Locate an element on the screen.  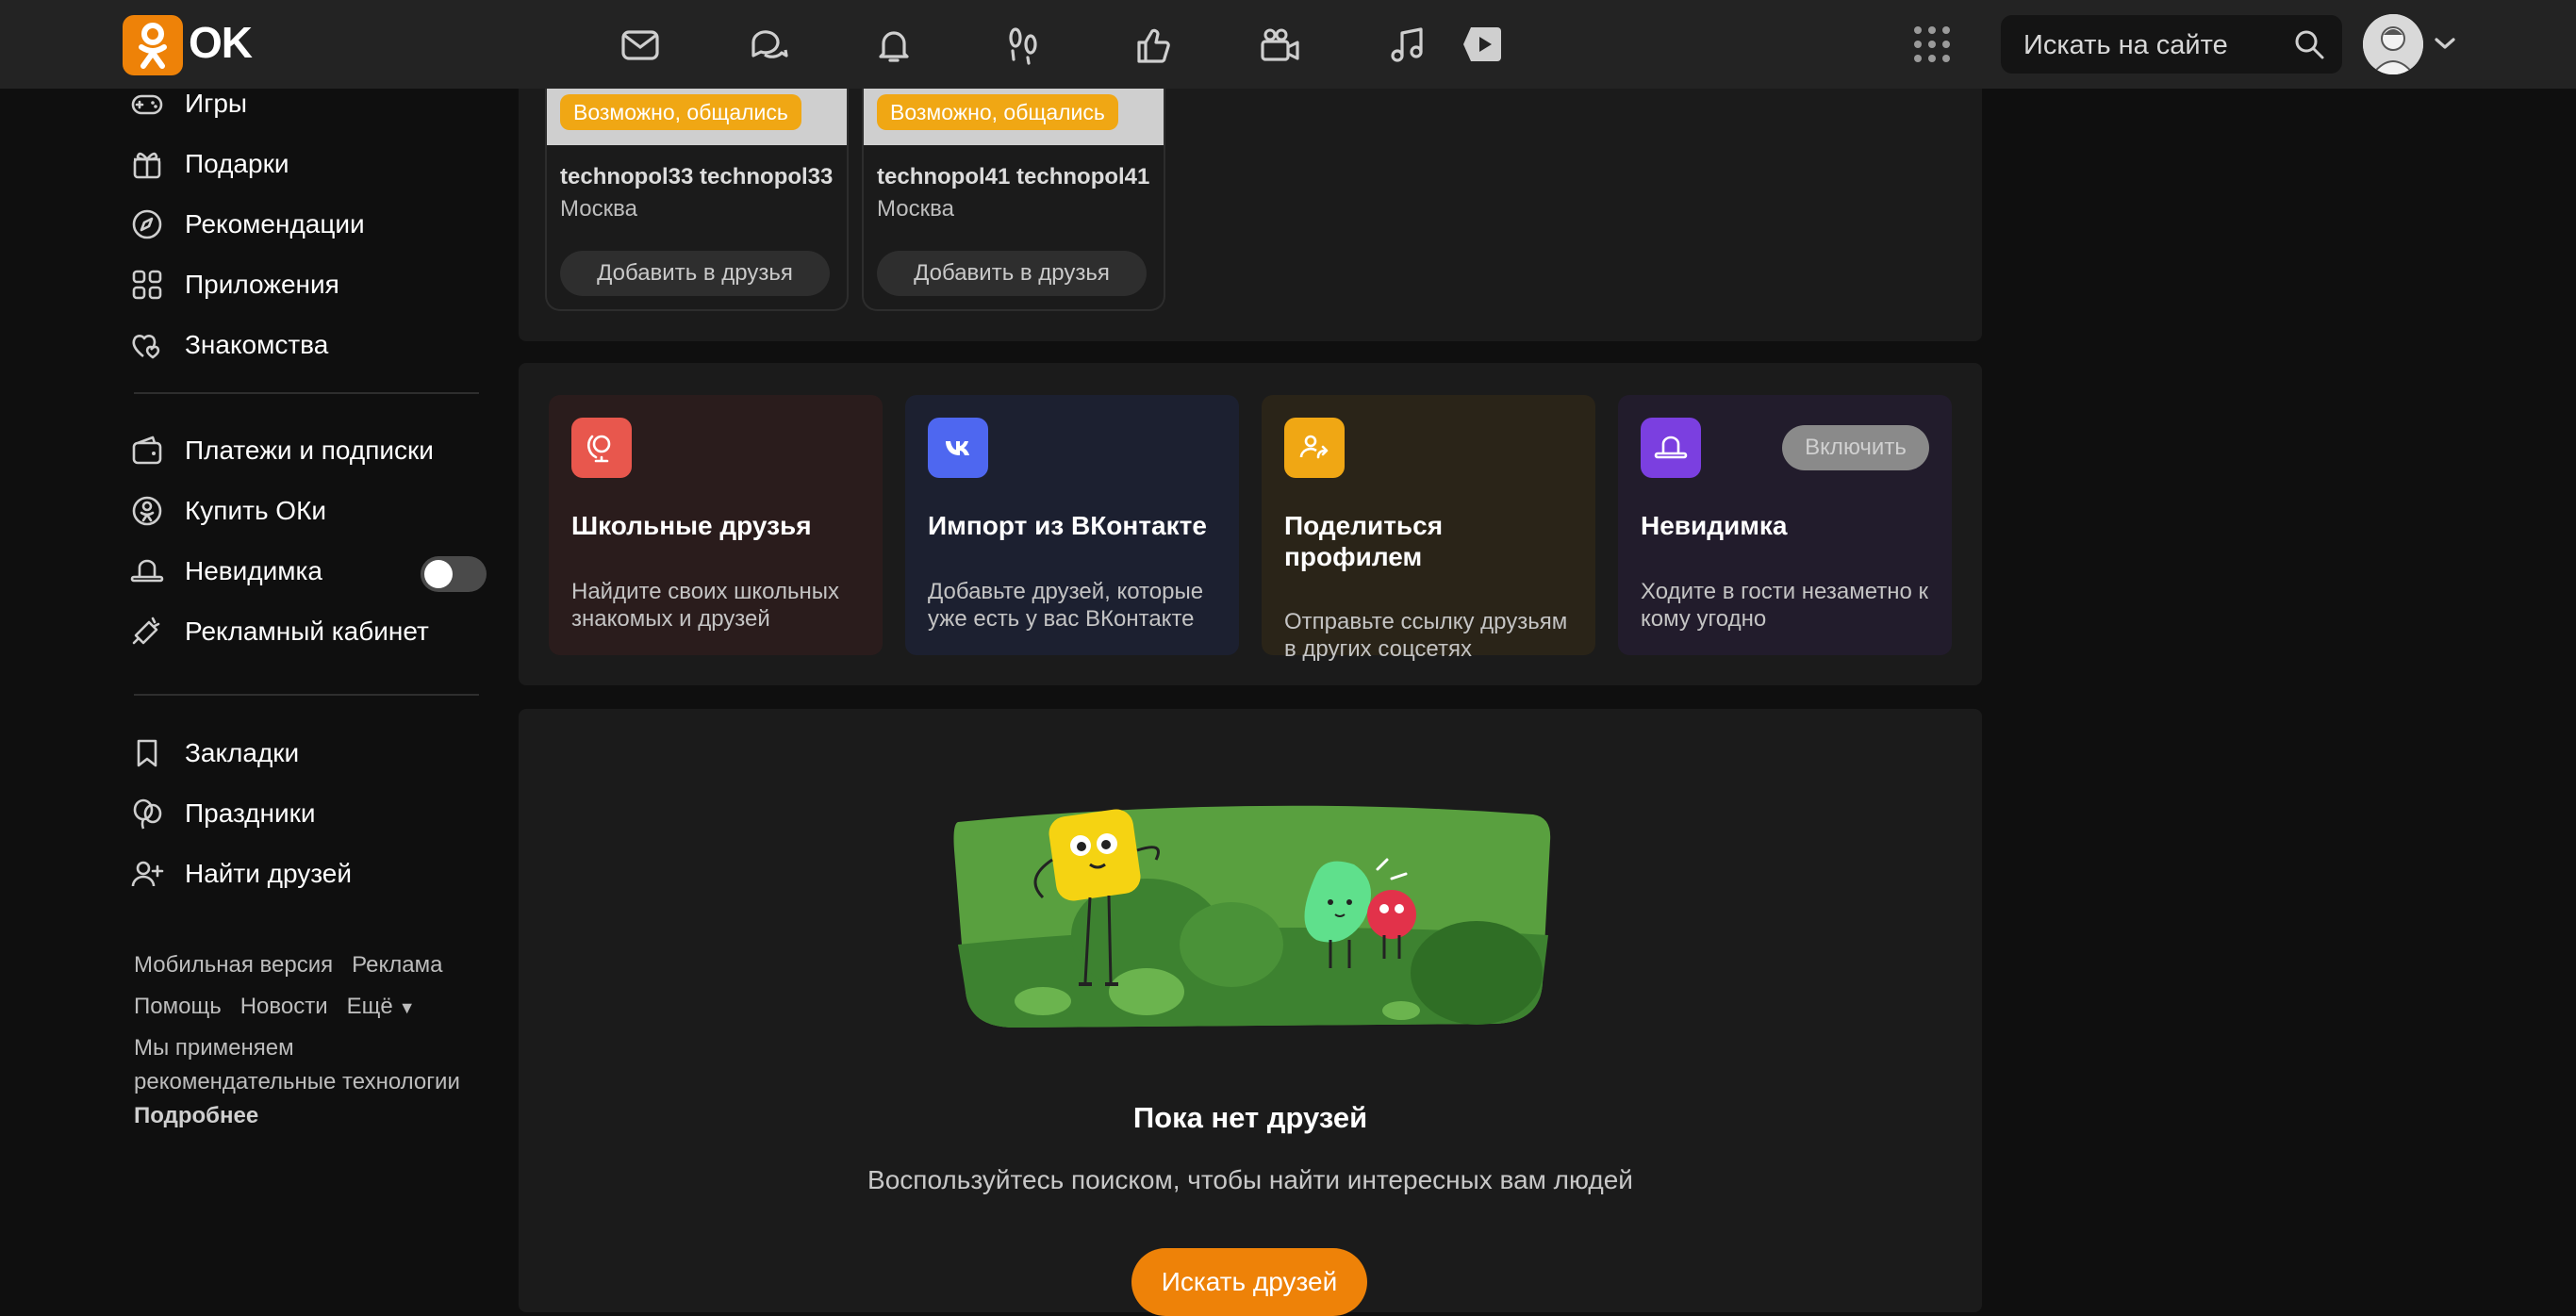
wallet-icon is located at coordinates (147, 451).